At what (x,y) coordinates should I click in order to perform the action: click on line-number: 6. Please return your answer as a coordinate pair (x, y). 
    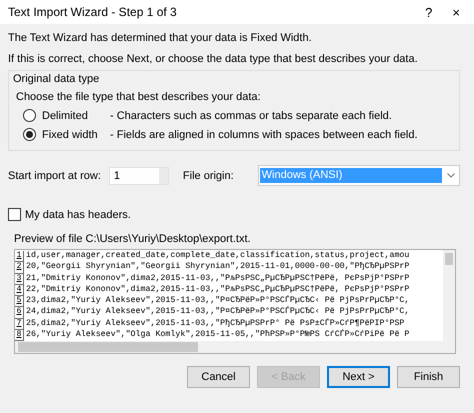
    Looking at the image, I should click on (19, 313).